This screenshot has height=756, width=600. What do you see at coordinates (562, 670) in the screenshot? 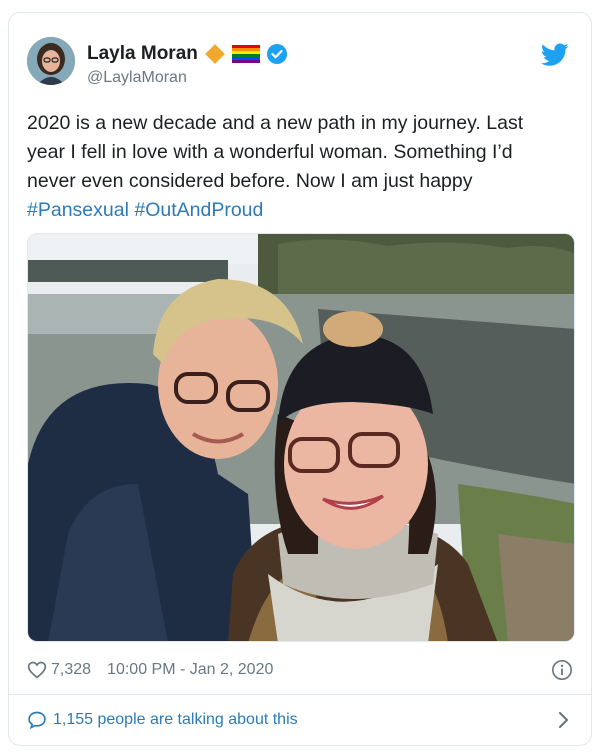
I see `info-icon` at bounding box center [562, 670].